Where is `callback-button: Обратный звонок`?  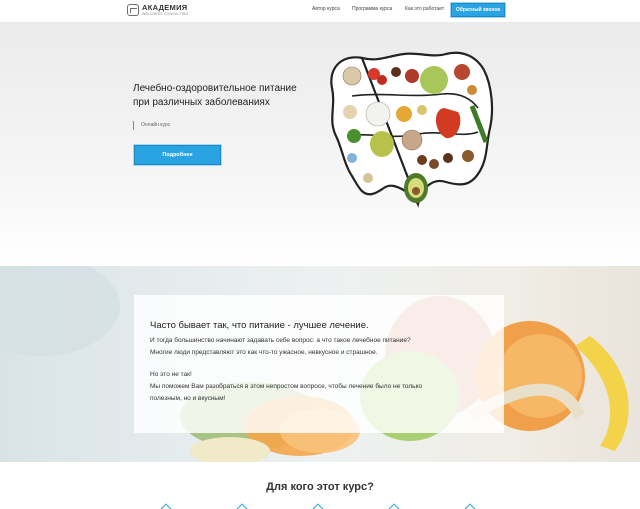
callback-button: Обратный звонок is located at coordinates (478, 10).